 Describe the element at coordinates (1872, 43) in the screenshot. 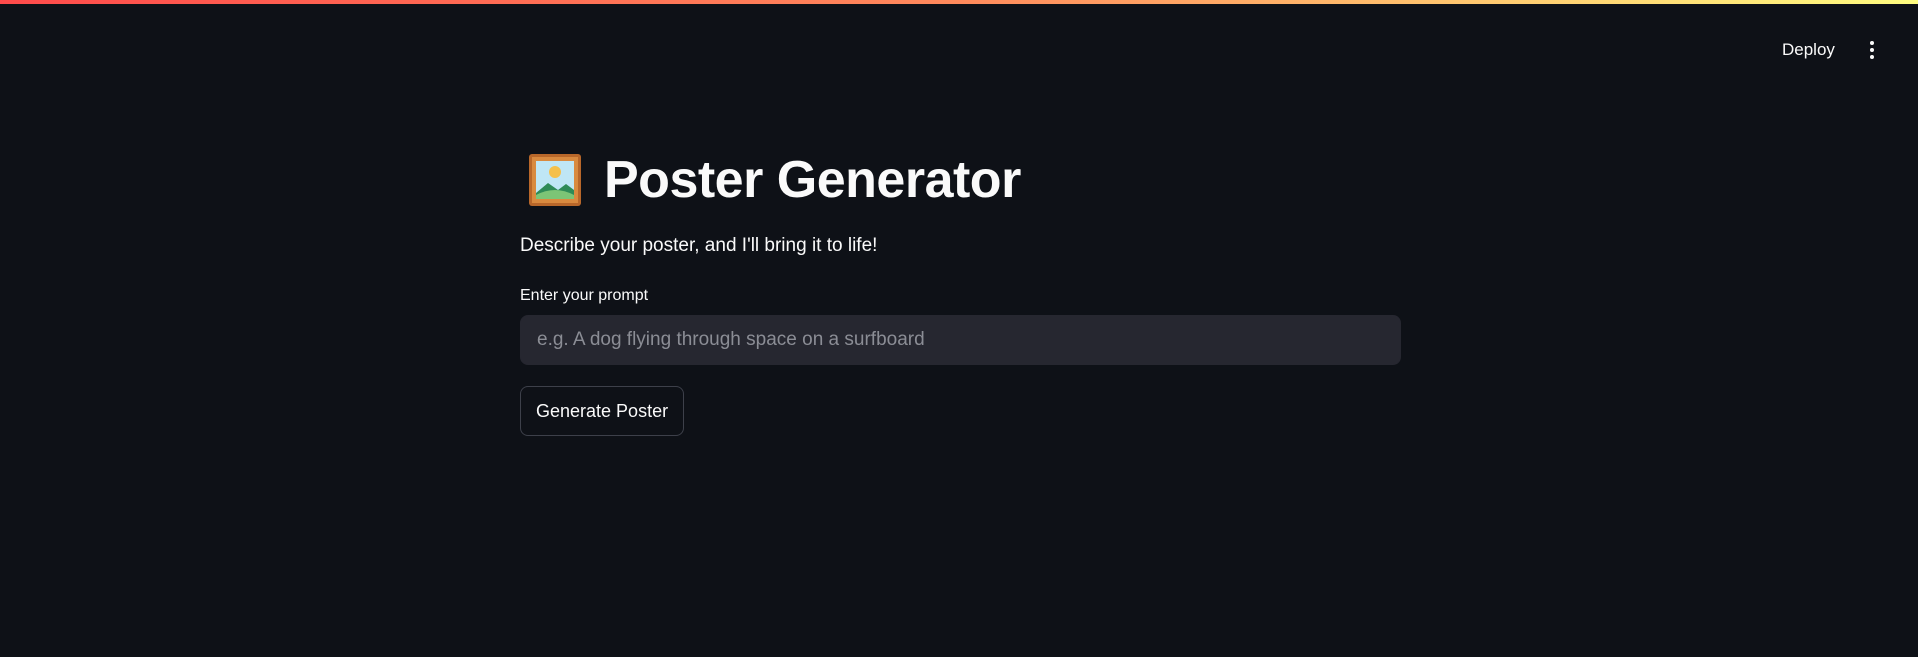

I see `vertical-ellipsis-icon` at that location.